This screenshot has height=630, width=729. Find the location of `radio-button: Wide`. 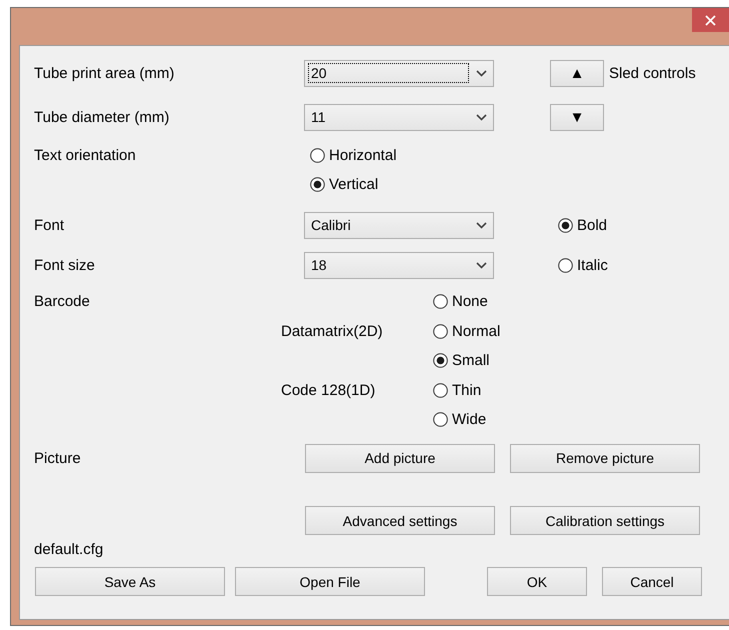

radio-button: Wide is located at coordinates (491, 419).